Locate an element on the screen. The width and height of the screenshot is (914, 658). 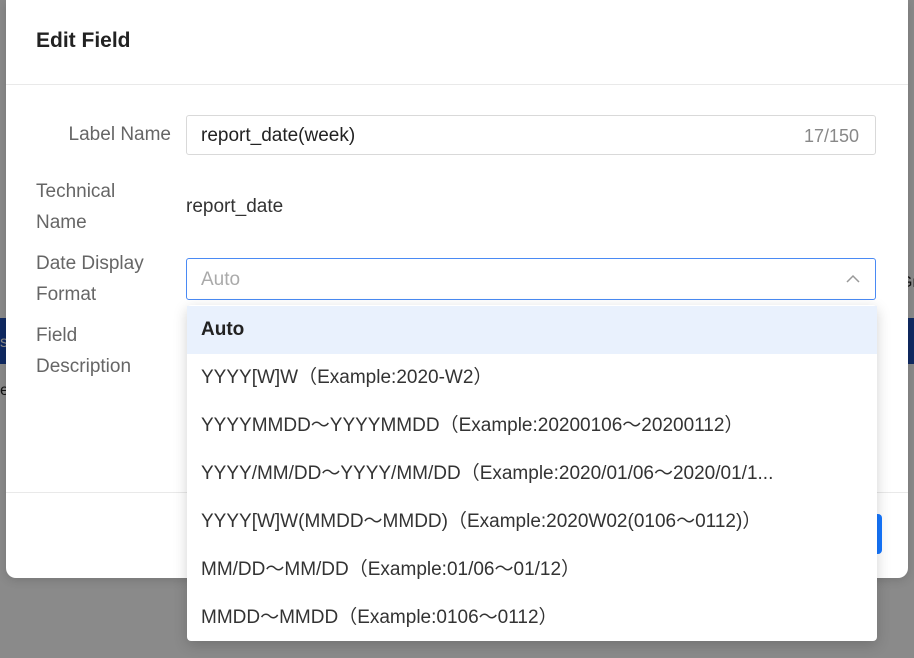
dialog-title: Edit Field is located at coordinates (83, 40).